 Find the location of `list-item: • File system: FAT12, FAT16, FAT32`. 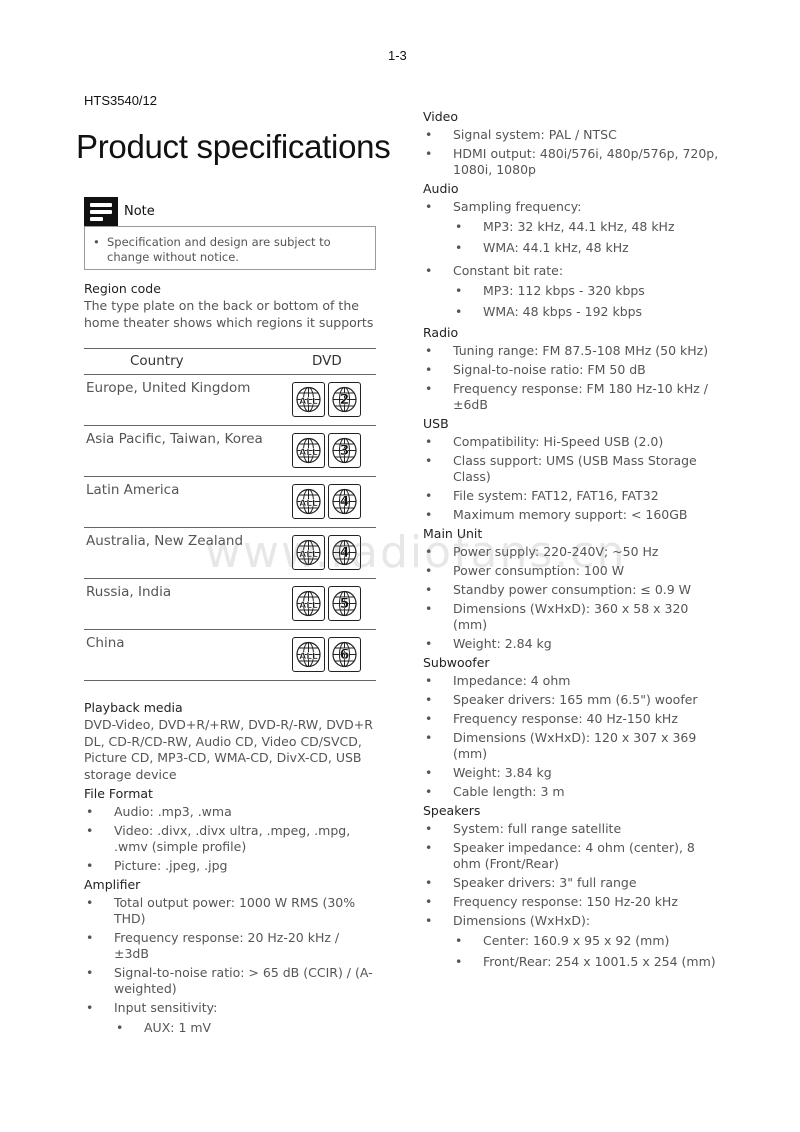

list-item: • File system: FAT12, FAT16, FAT32 is located at coordinates (573, 496).